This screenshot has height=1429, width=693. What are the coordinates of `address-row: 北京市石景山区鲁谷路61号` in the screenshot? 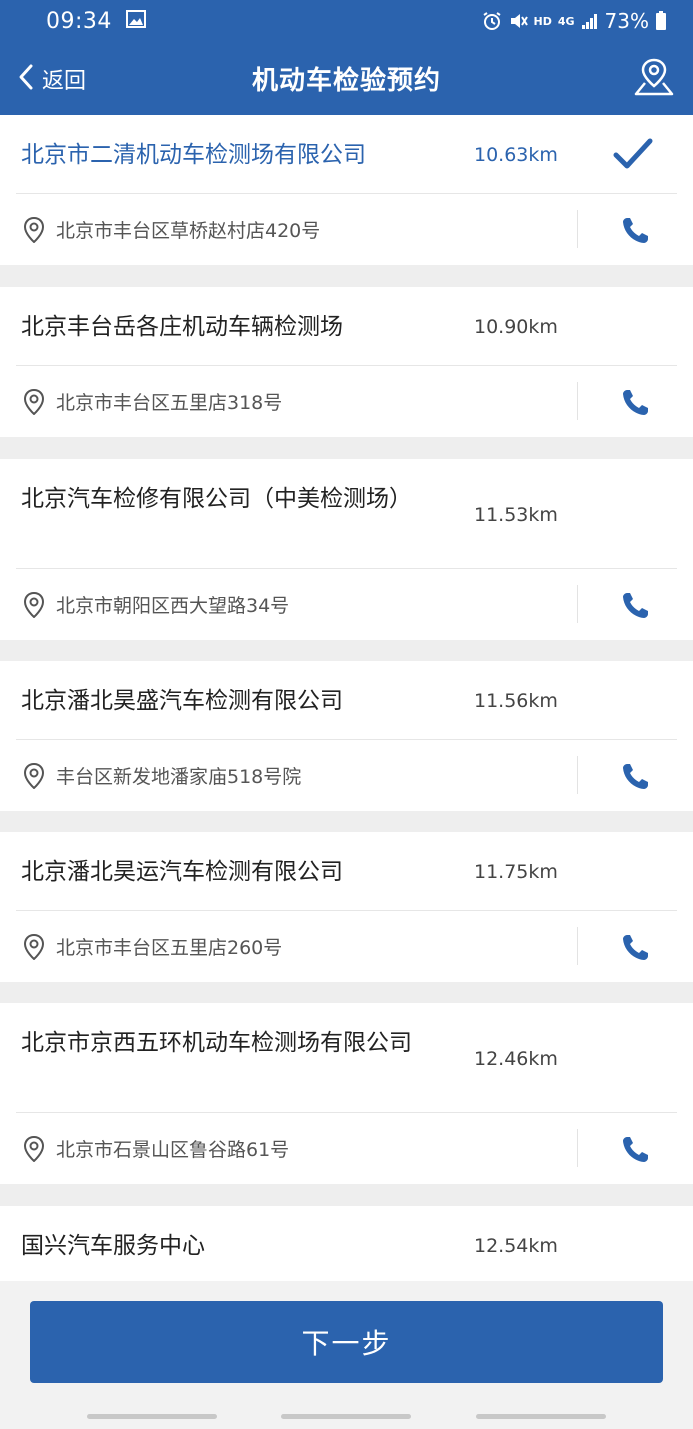 It's located at (346, 1148).